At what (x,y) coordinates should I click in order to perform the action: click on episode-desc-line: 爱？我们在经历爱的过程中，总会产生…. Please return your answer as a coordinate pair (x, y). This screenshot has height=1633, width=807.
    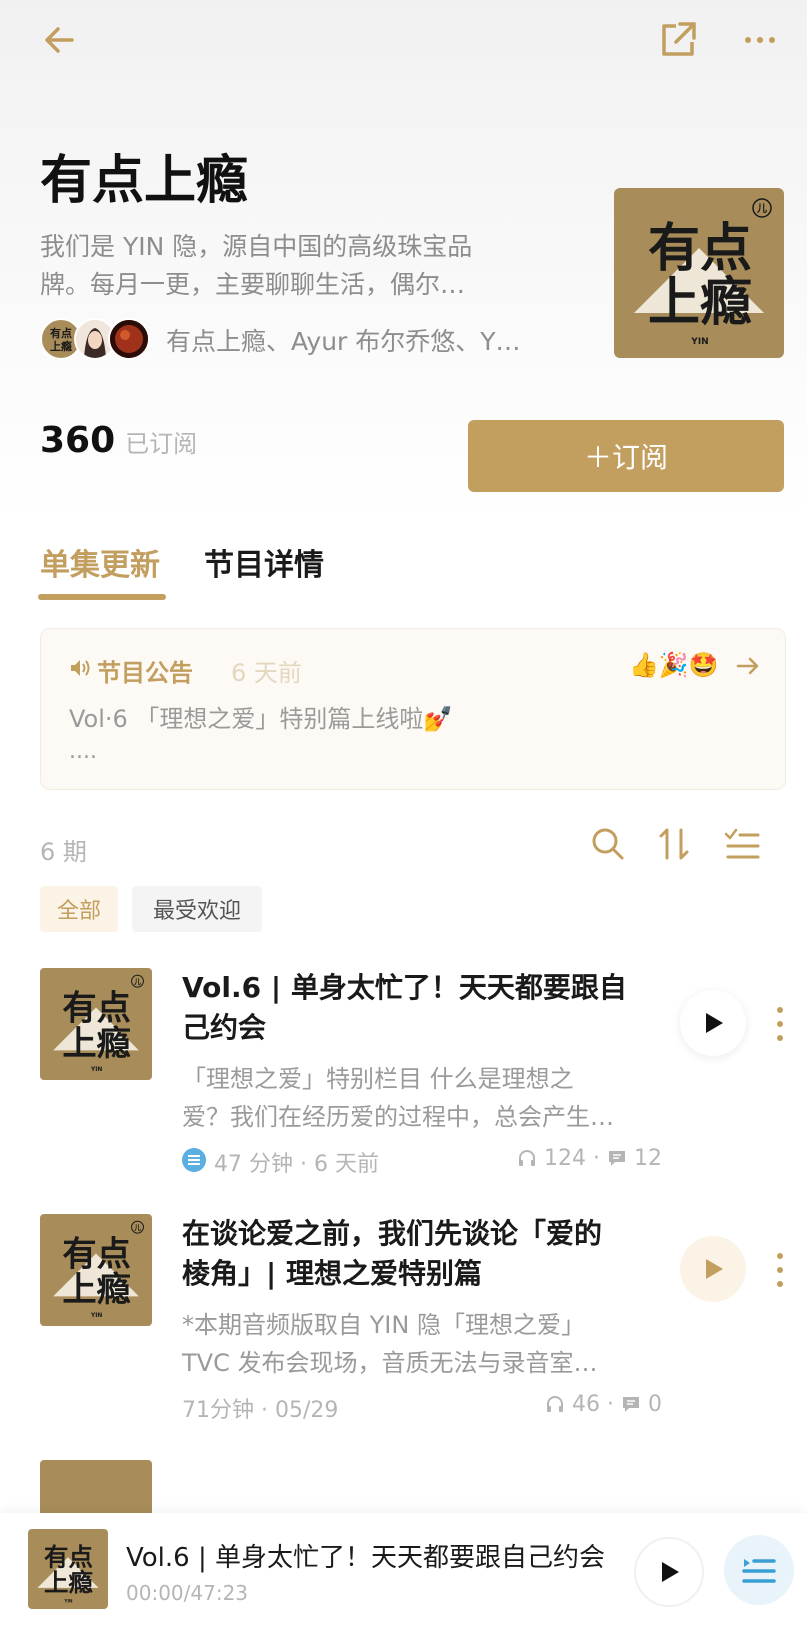
    Looking at the image, I should click on (398, 1117).